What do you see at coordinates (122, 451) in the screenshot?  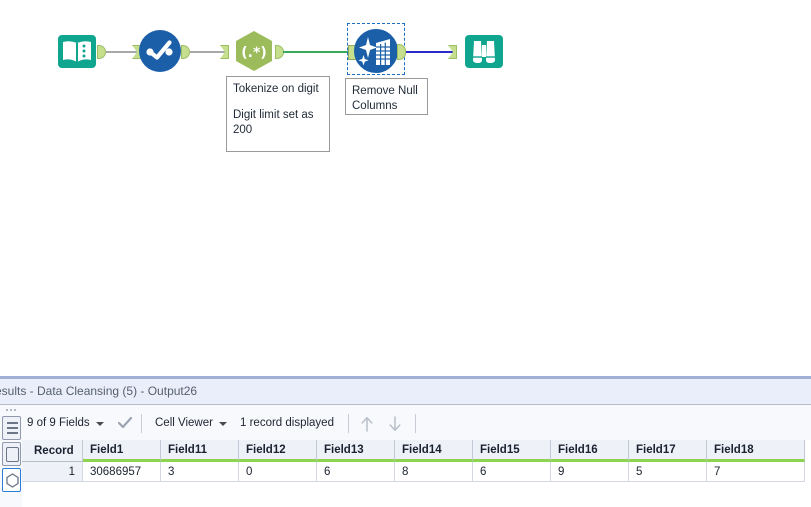 I see `column-header-field1: Field1` at bounding box center [122, 451].